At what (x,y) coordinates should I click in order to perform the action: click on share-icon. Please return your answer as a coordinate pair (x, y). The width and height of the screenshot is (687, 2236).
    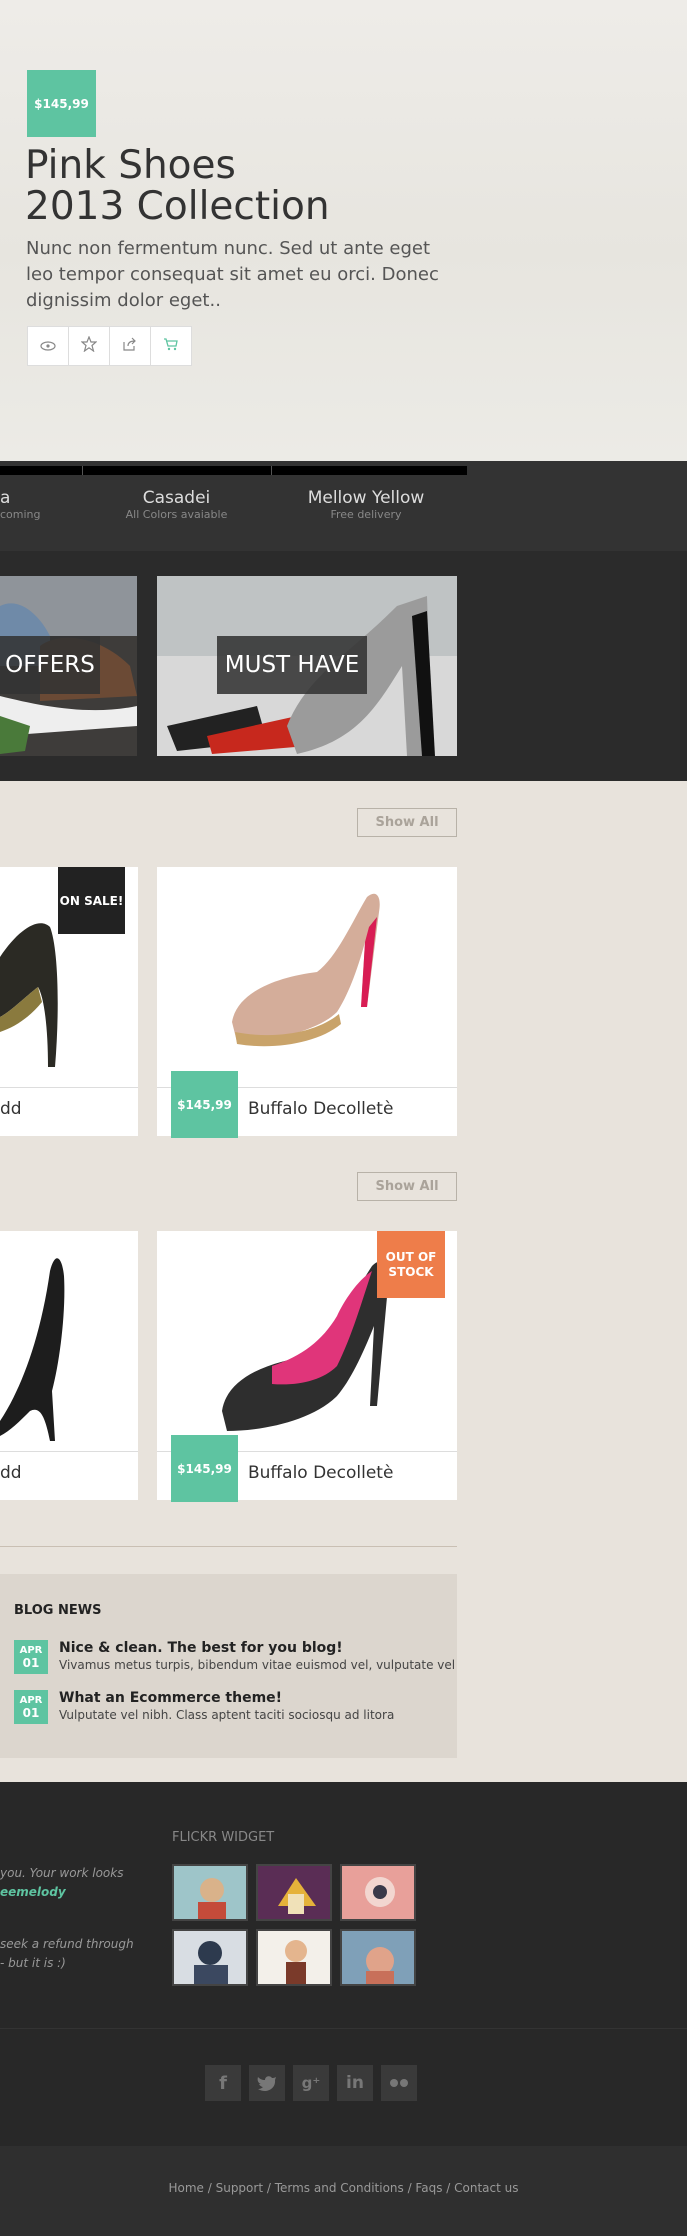
    Looking at the image, I should click on (130, 346).